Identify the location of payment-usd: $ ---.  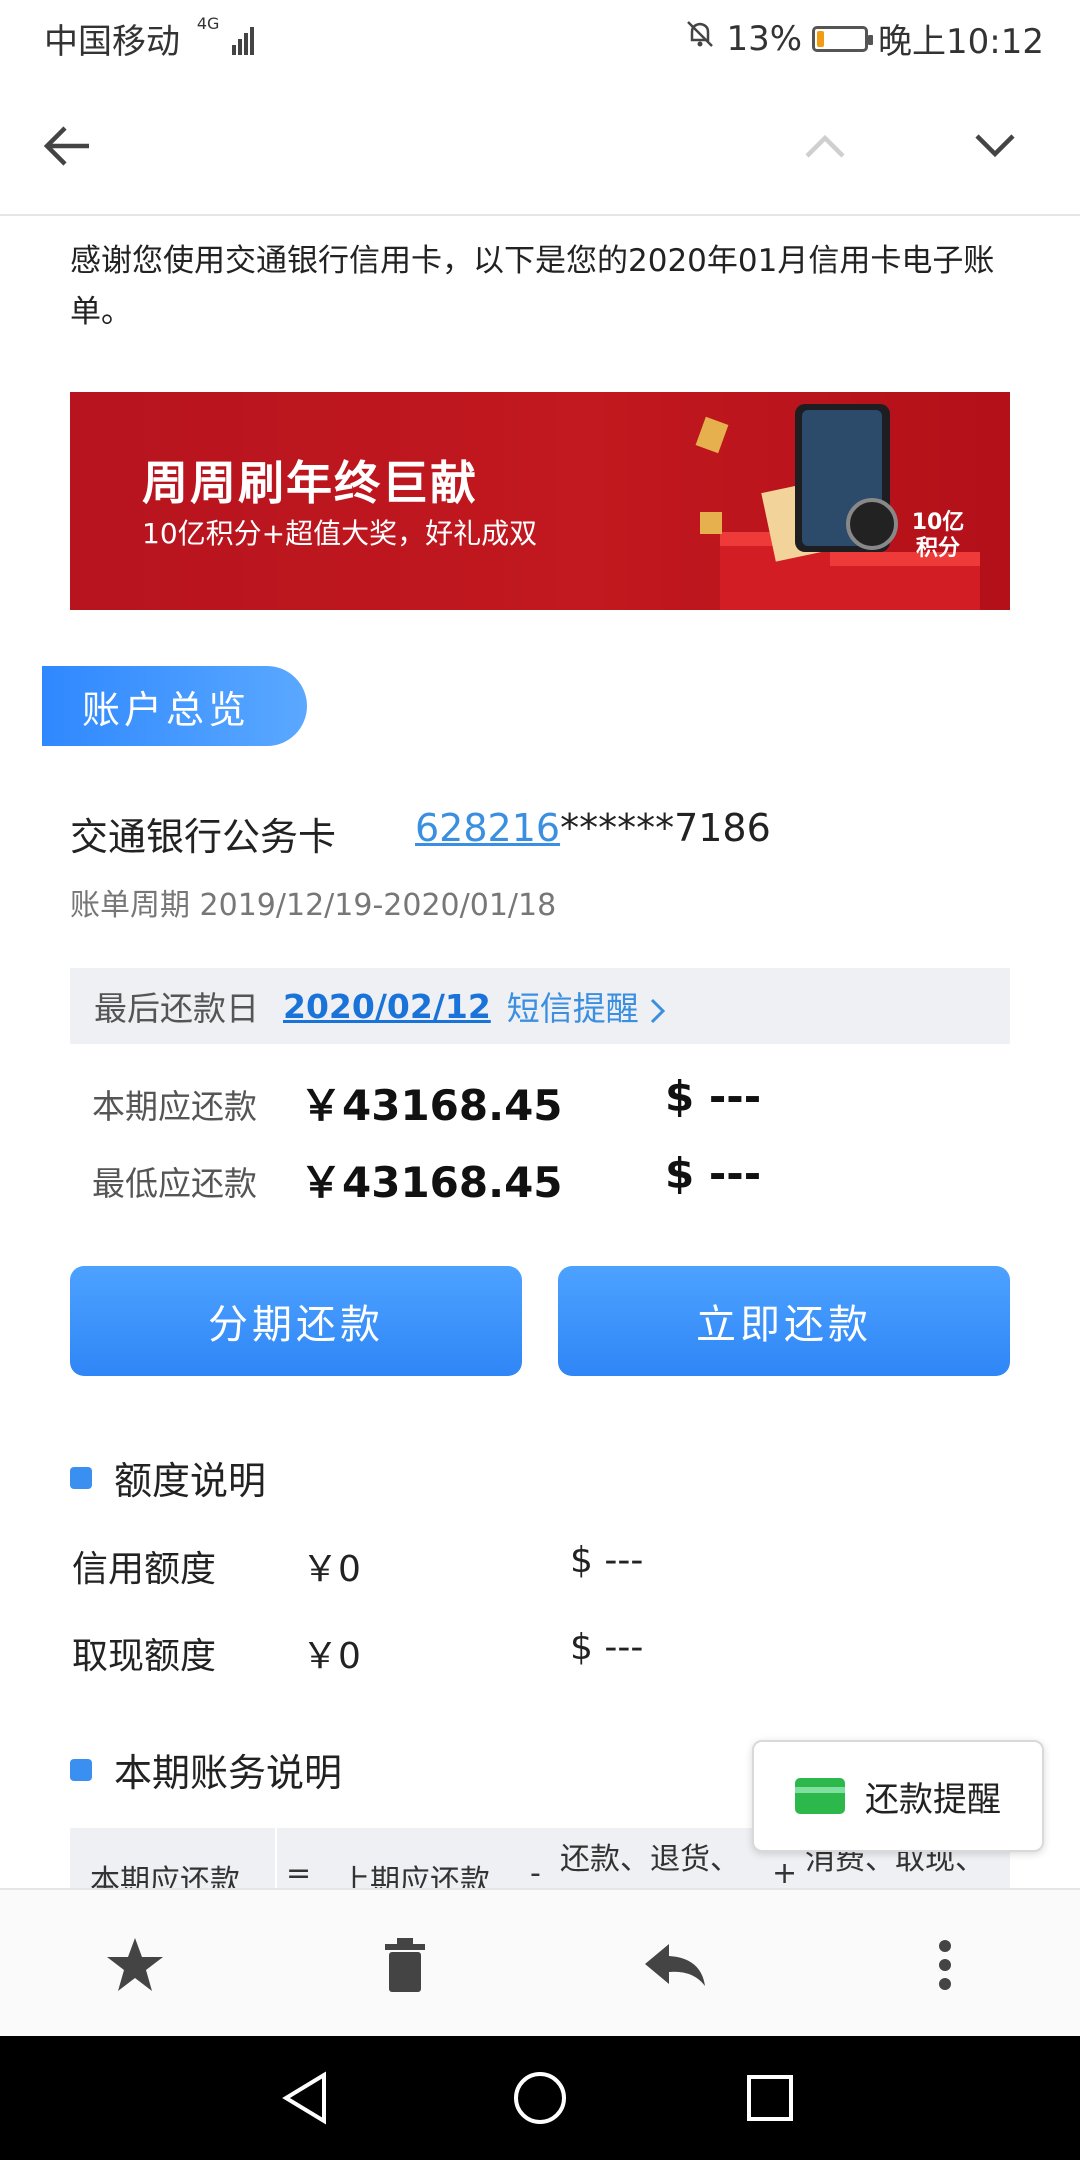
(713, 1096).